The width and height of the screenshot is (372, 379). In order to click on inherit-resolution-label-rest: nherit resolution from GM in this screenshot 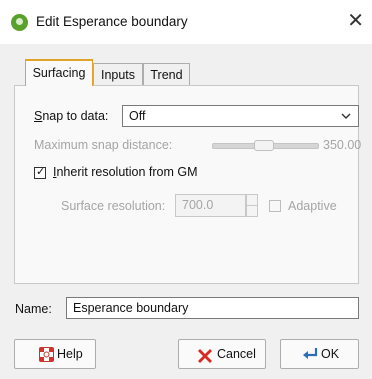, I will do `click(127, 172)`.